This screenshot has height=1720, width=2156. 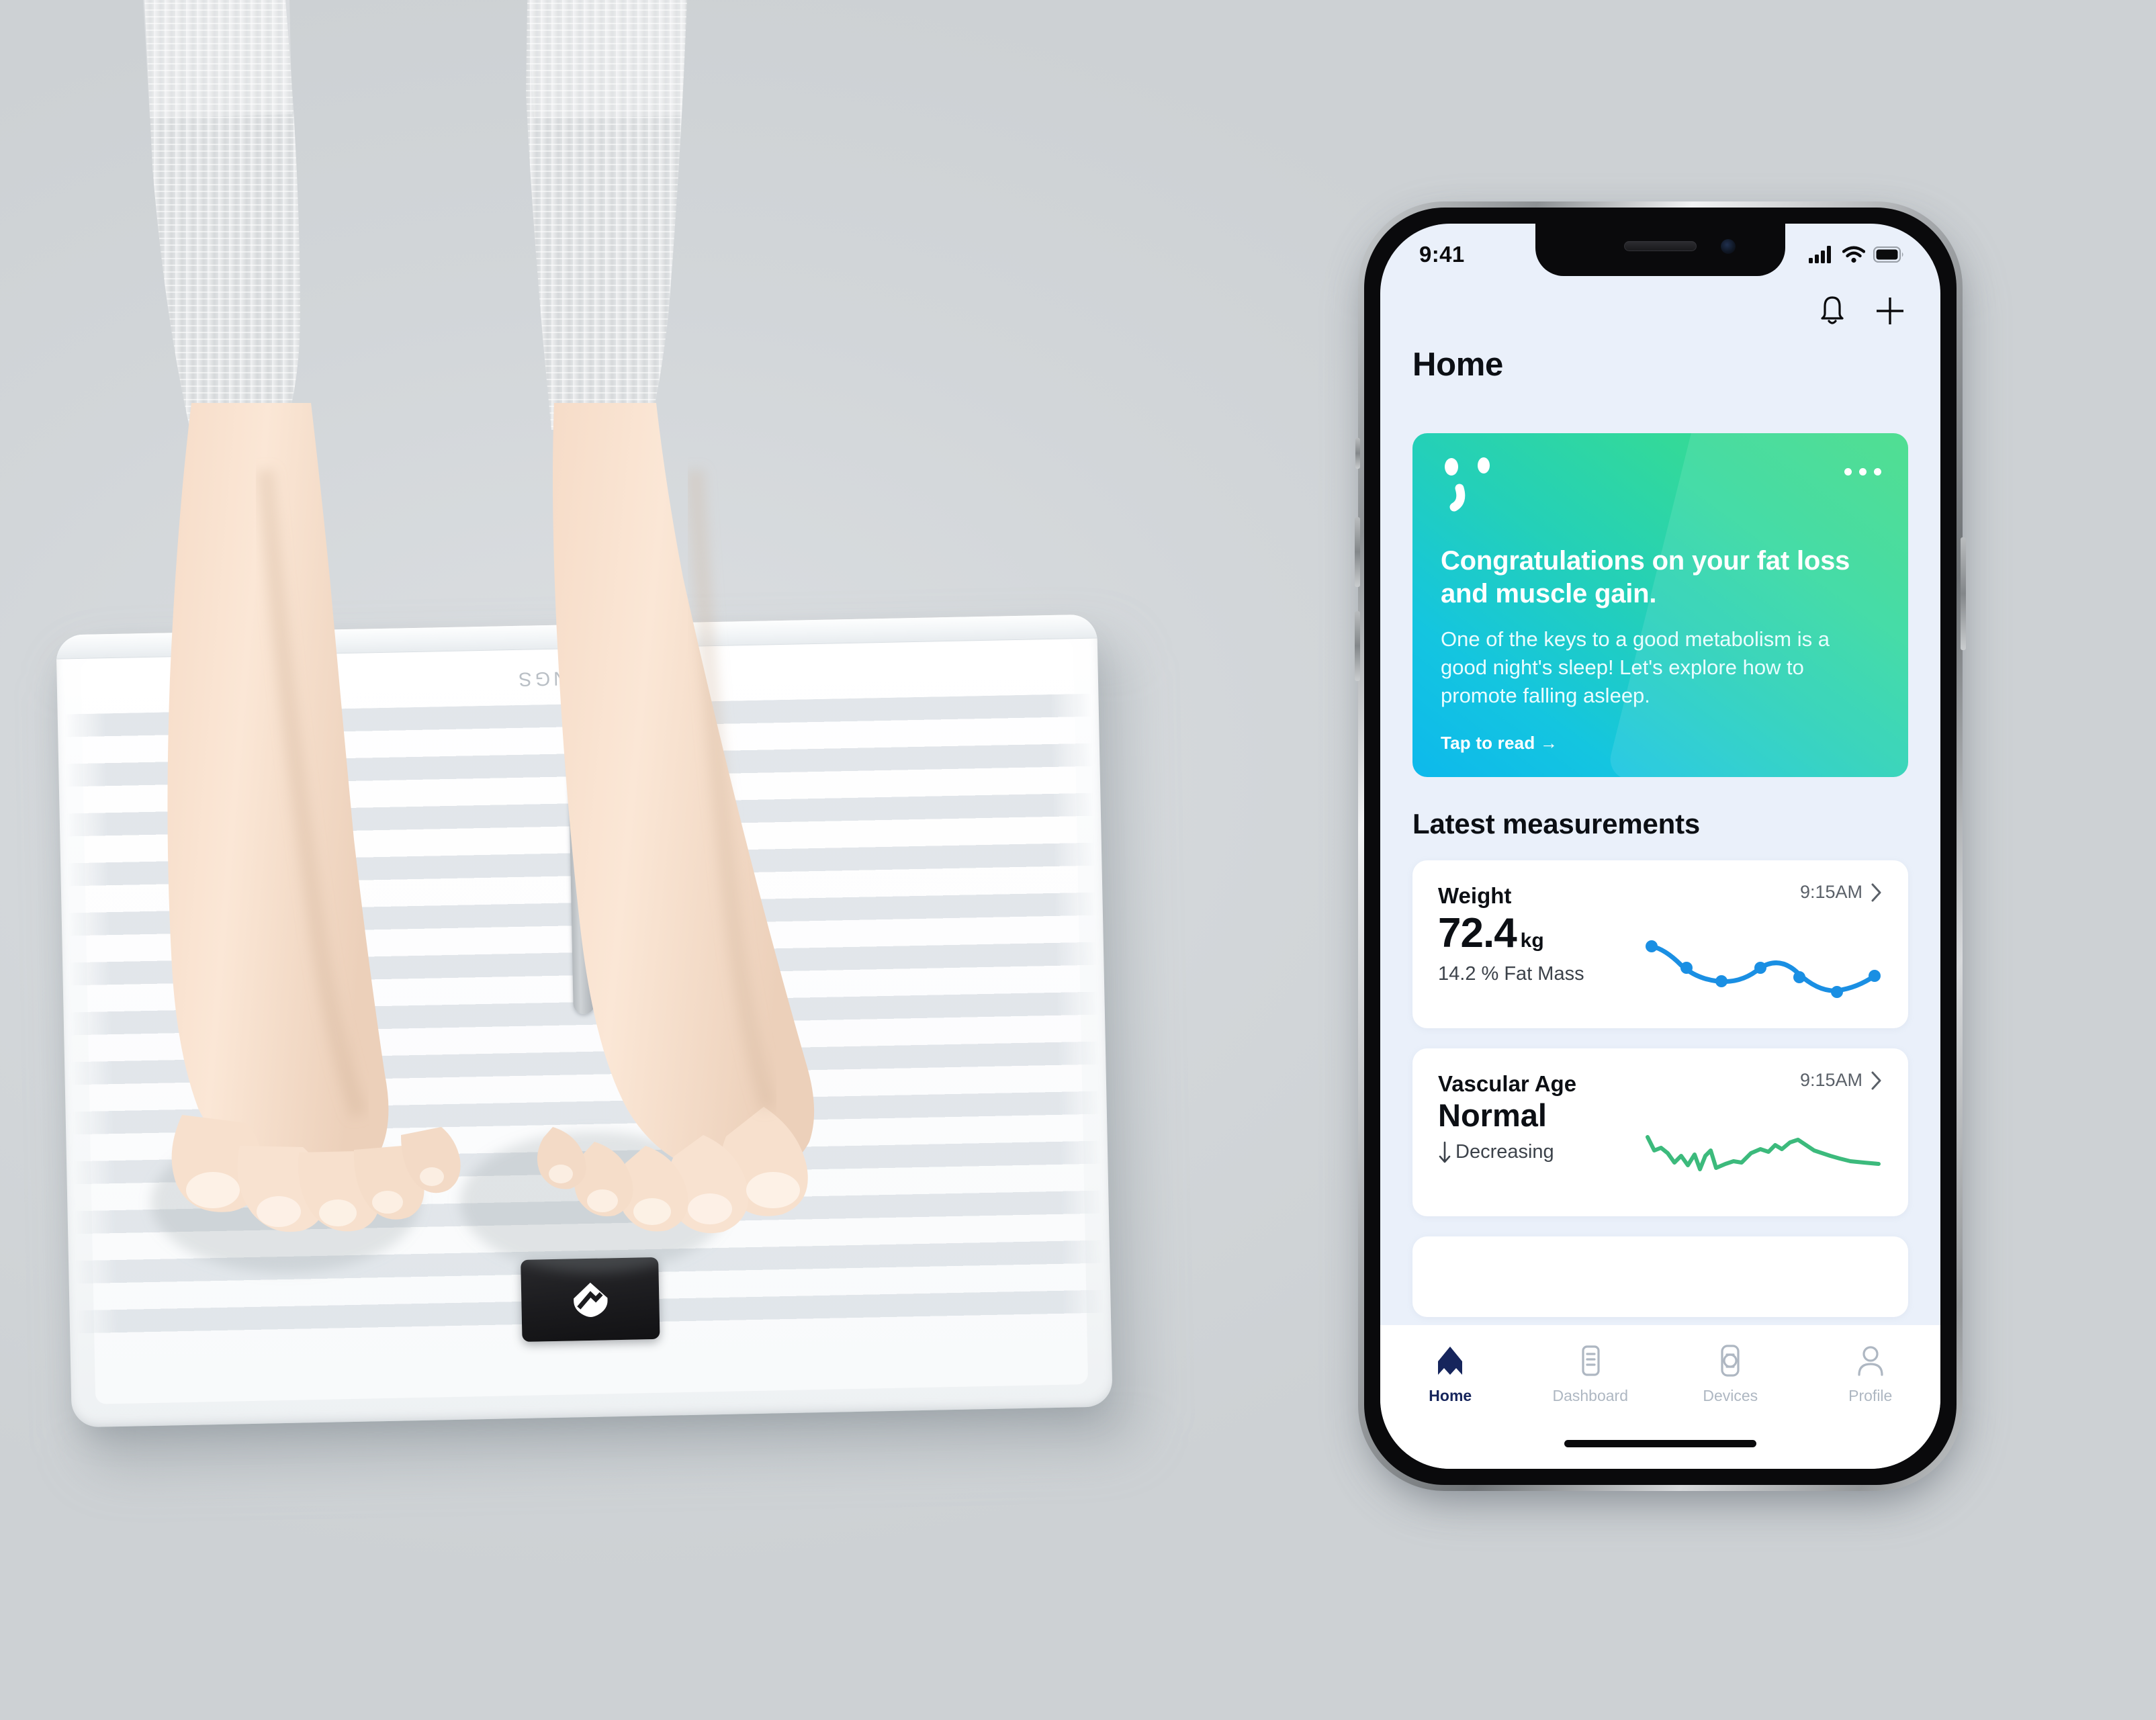 I want to click on tab-bar: Home Dashboard Devices Profile, so click(x=1660, y=1397).